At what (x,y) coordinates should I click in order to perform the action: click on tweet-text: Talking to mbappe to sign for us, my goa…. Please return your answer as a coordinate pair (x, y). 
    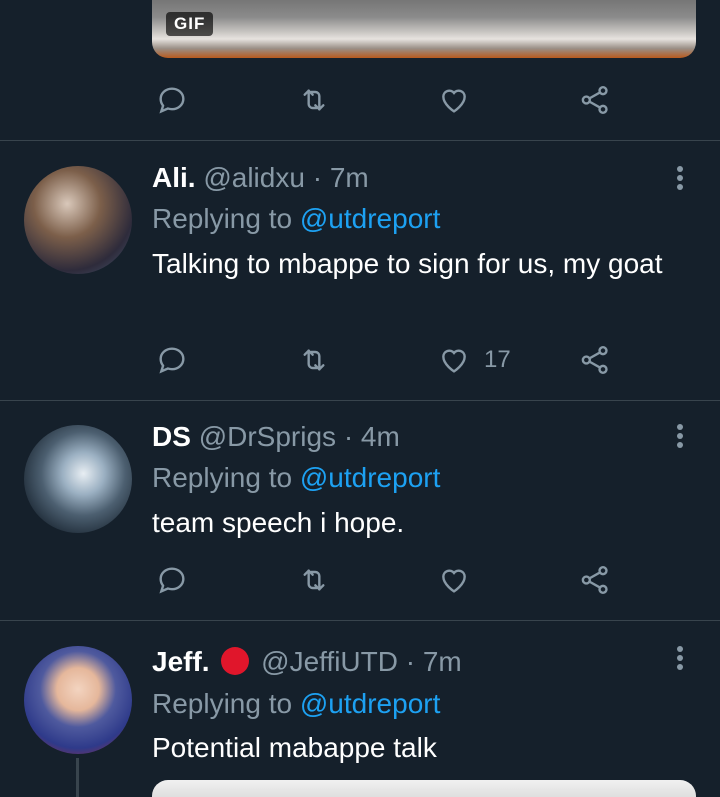
    Looking at the image, I should click on (407, 263).